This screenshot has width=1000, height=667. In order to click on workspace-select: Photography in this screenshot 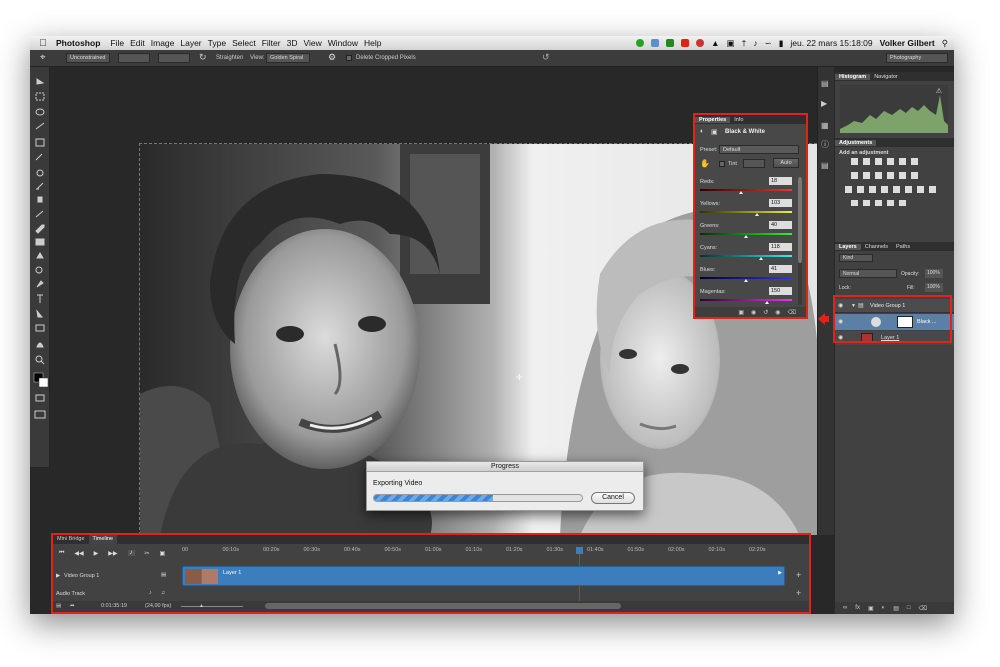, I will do `click(917, 58)`.